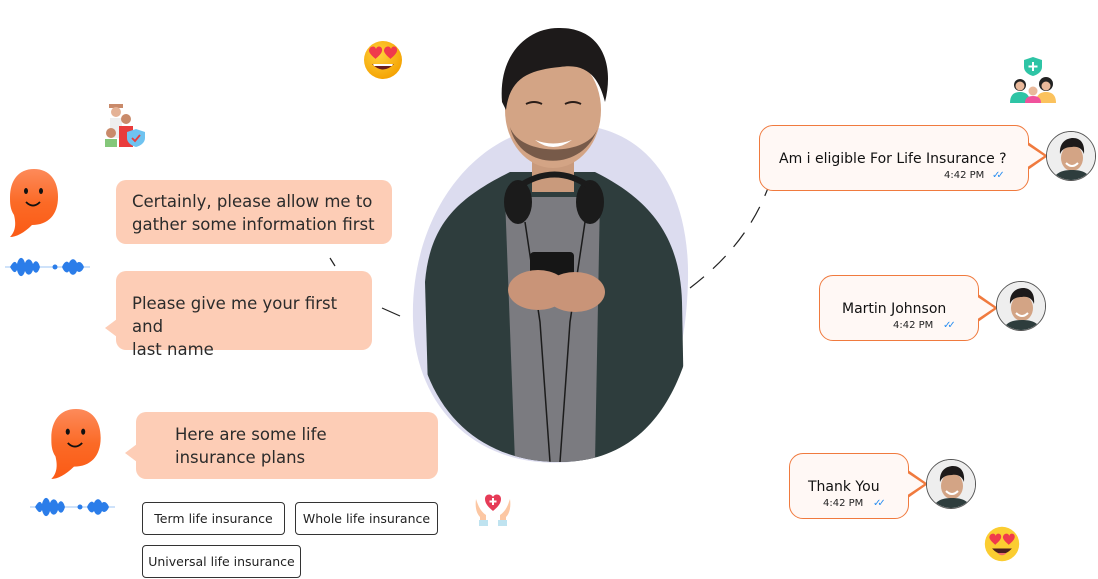  I want to click on option-term-life-insurance: Term life insurance, so click(213, 518).